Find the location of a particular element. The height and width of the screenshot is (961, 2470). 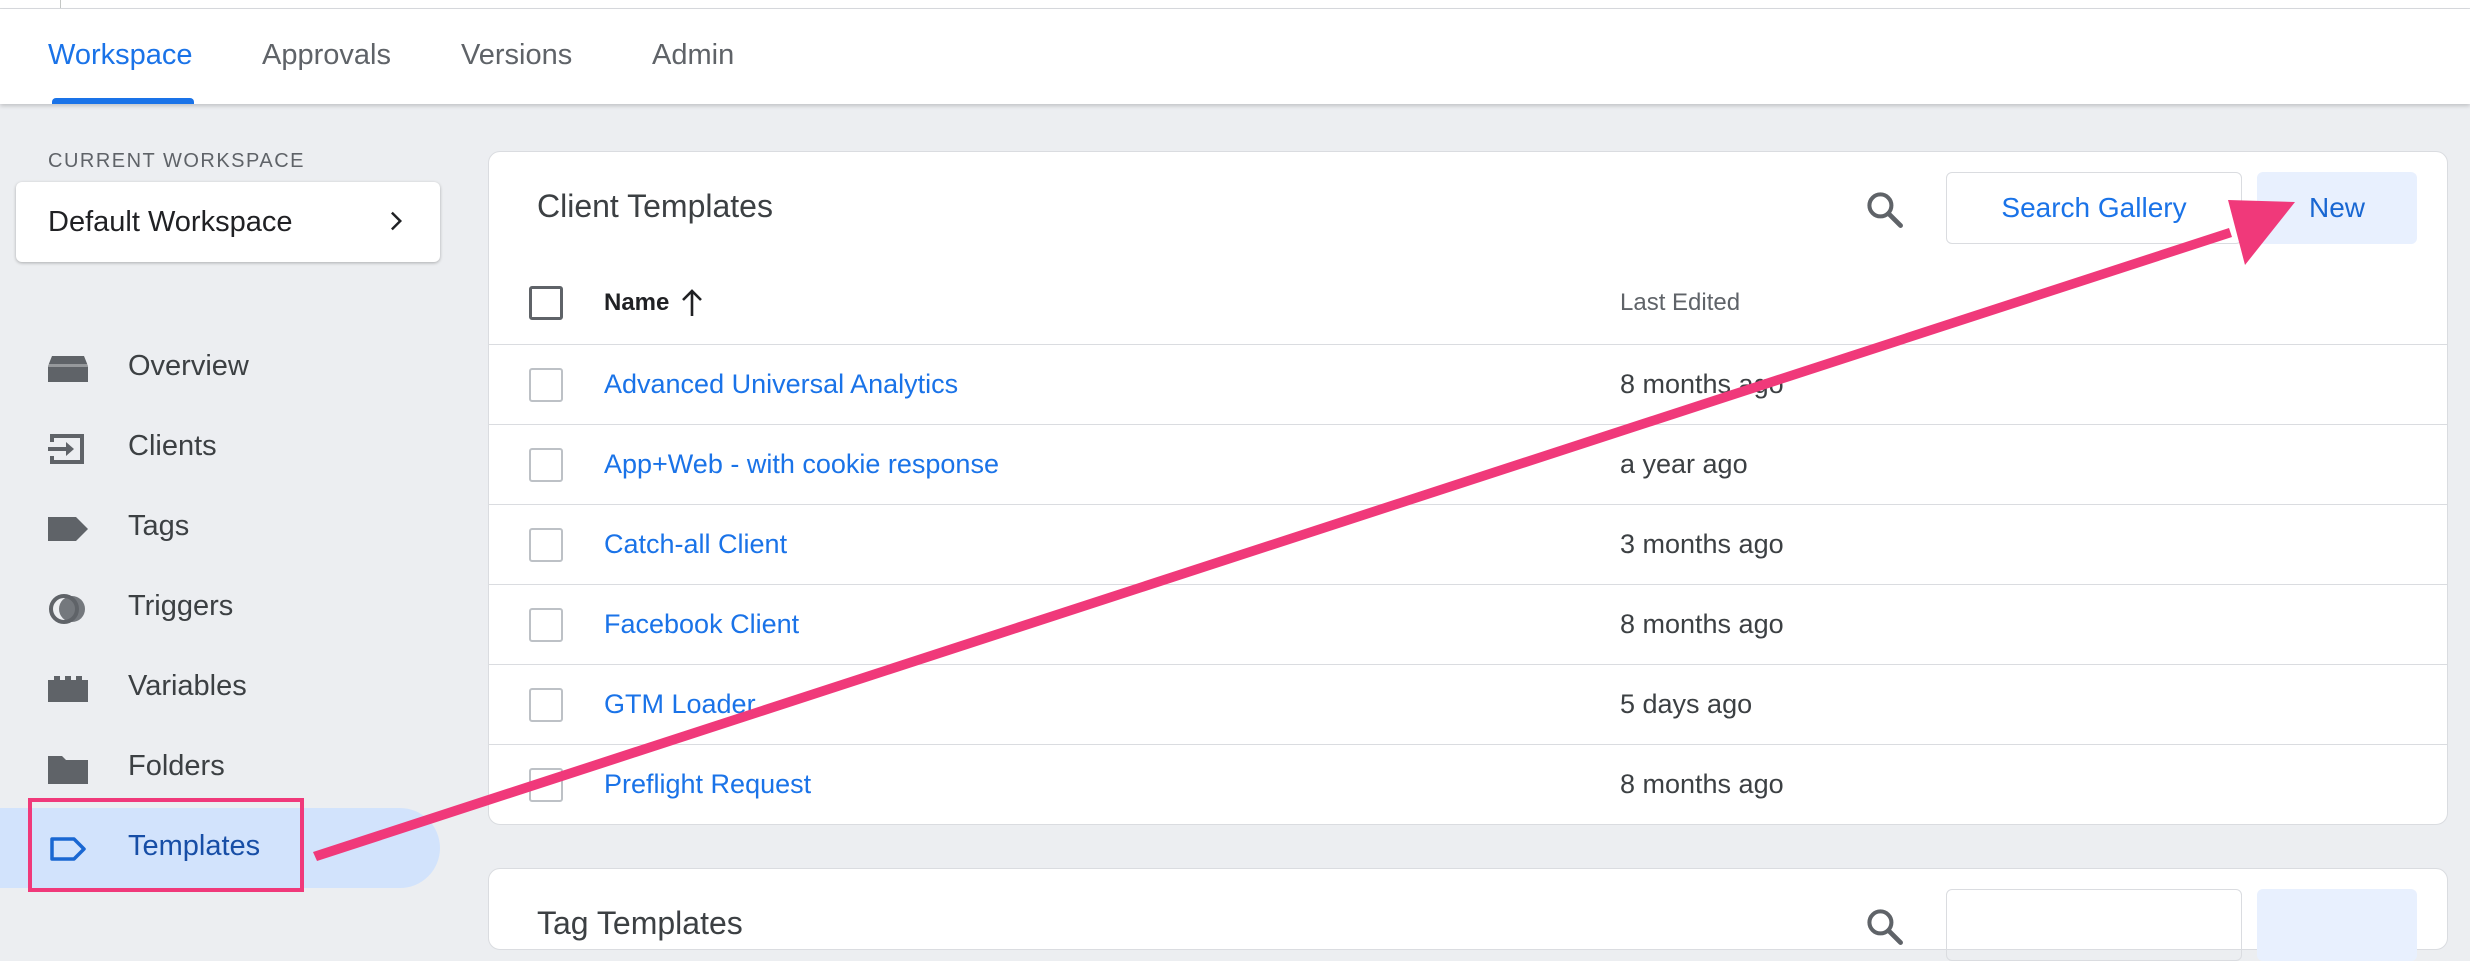

sidebar-item-folders: Folders is located at coordinates (220, 768).